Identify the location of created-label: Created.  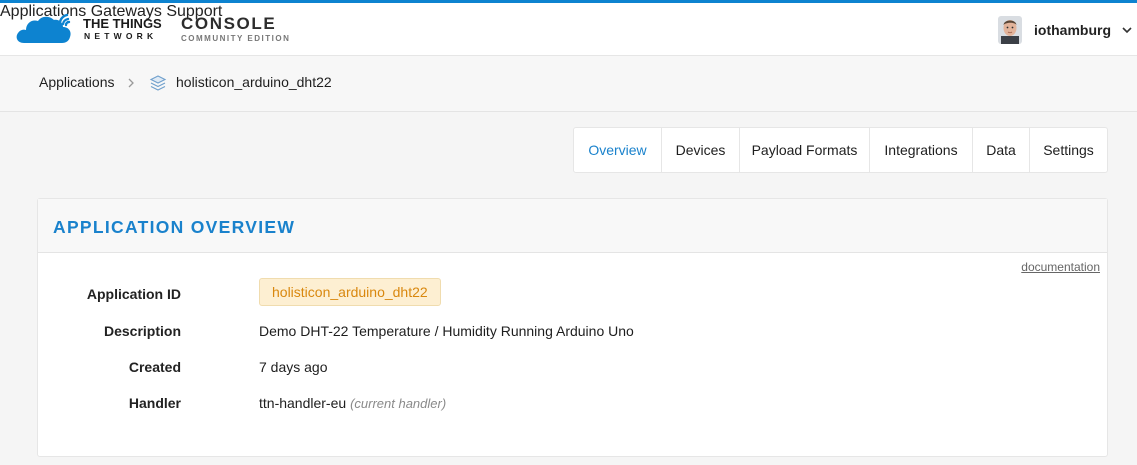
(154, 367).